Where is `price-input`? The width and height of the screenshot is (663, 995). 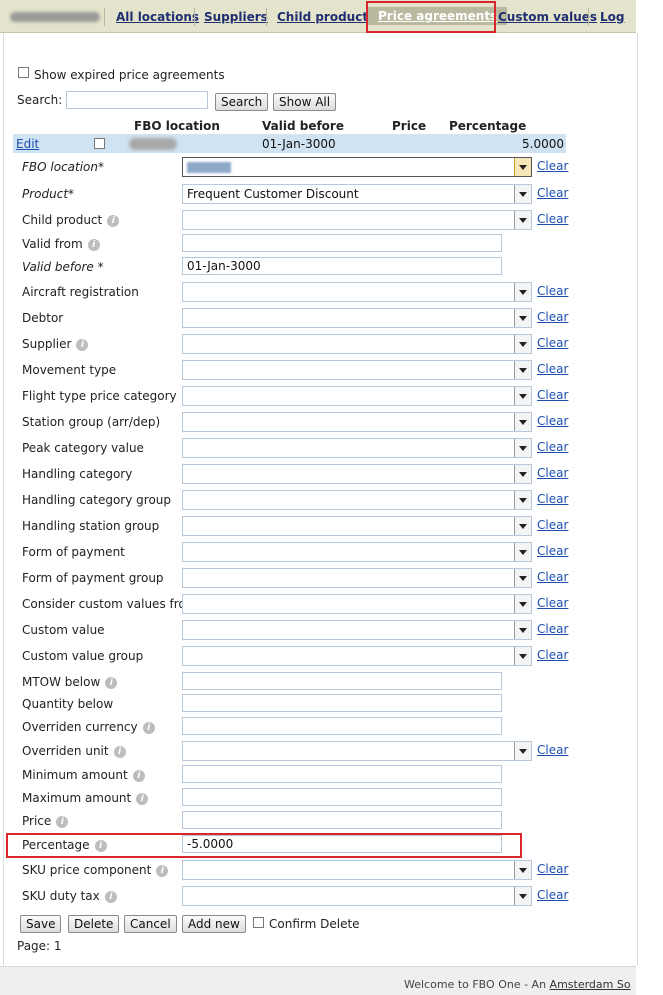
price-input is located at coordinates (342, 820).